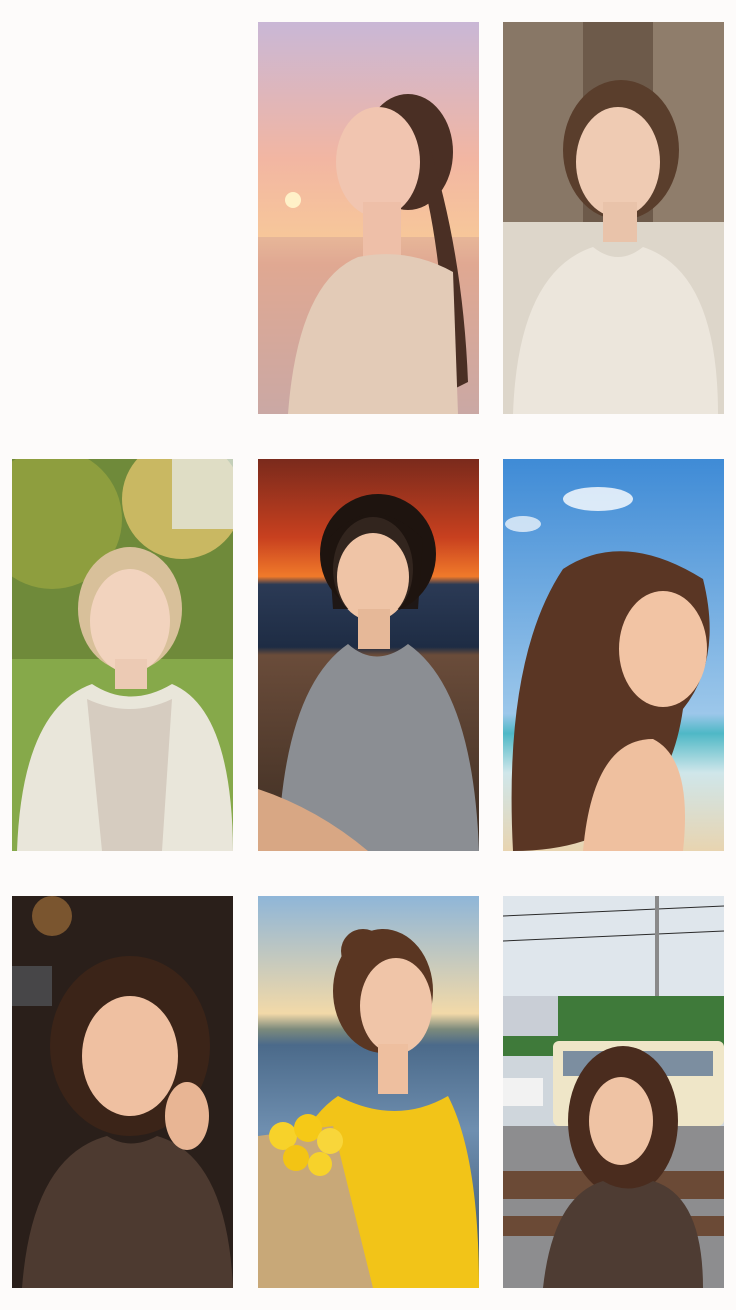  I want to click on photo-city-bus-bench, so click(613, 1092).